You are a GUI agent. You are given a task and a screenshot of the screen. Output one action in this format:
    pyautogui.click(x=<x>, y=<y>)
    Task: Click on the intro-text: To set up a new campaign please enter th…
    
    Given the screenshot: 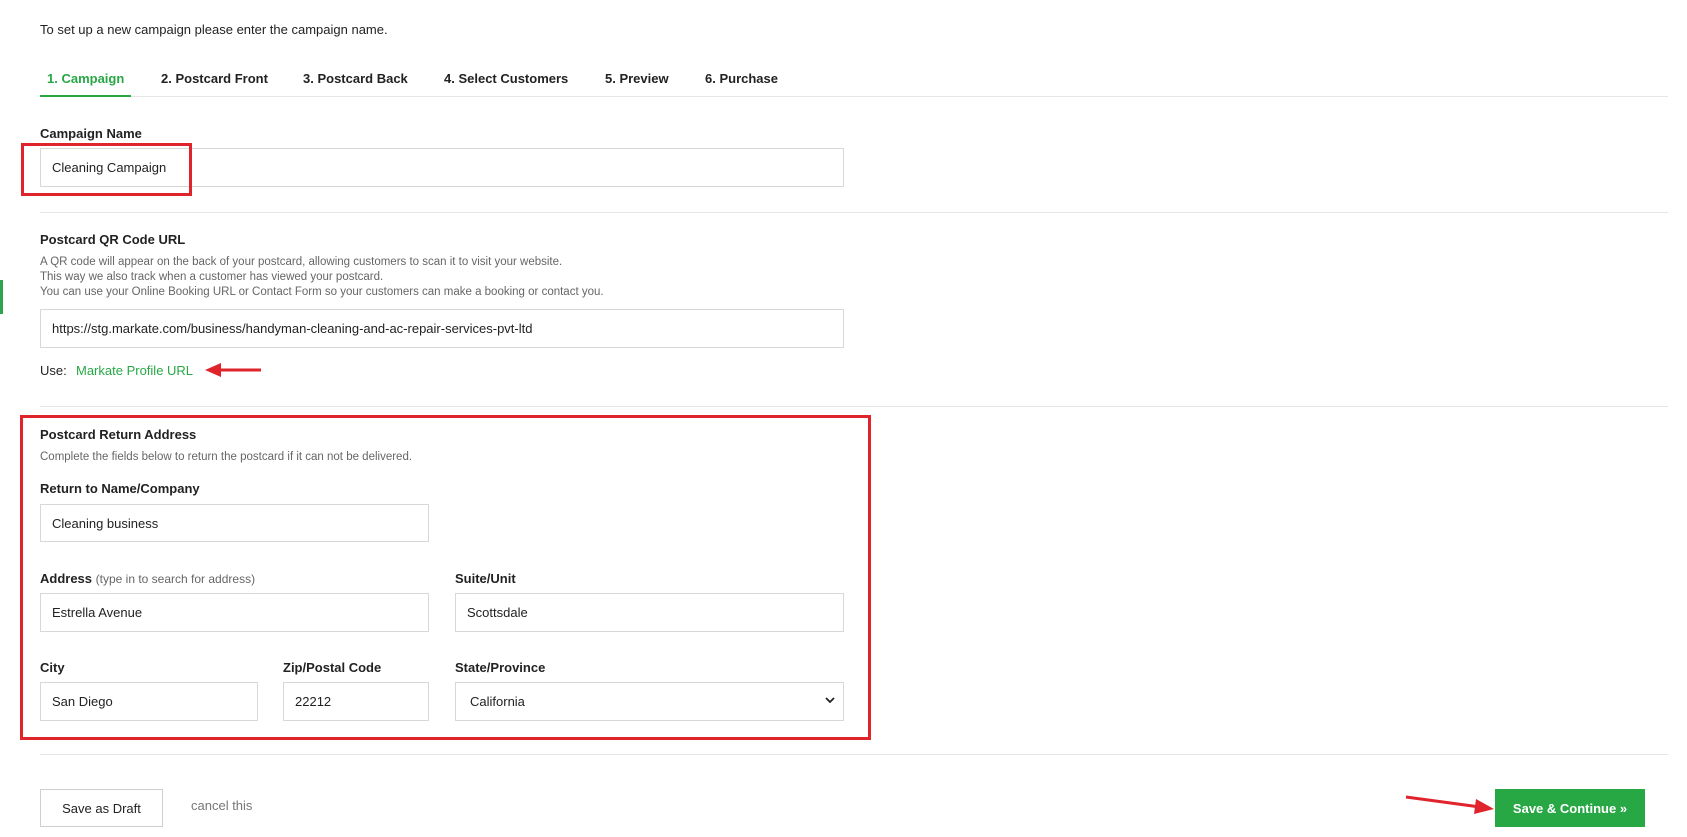 What is the action you would take?
    pyautogui.click(x=214, y=29)
    